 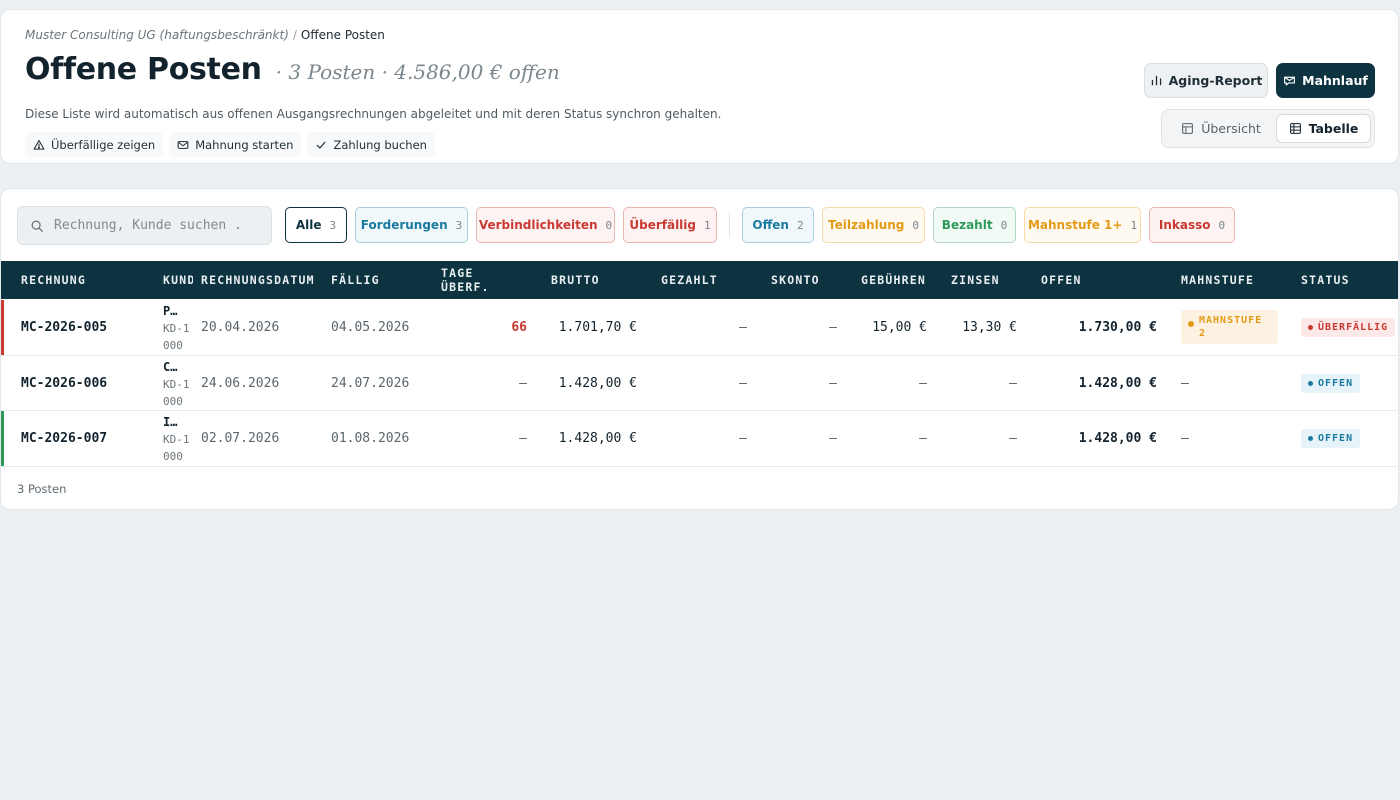 I want to click on cell-offen: 1.730,00 €, so click(x=1117, y=327).